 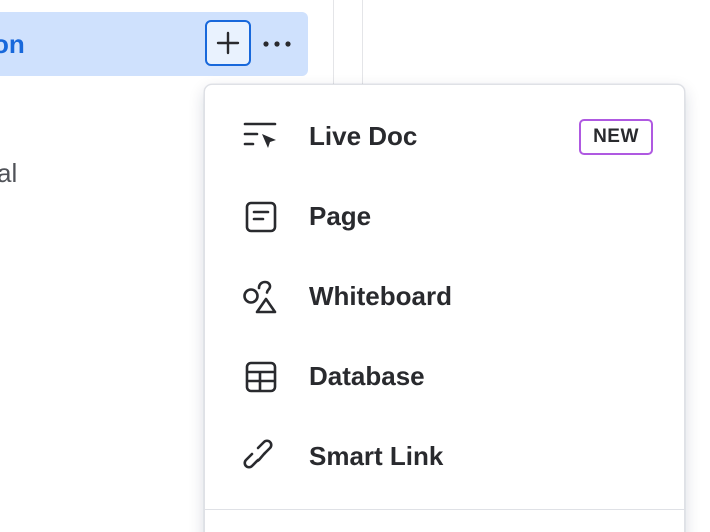 What do you see at coordinates (616, 137) in the screenshot?
I see `new-badge: NEW` at bounding box center [616, 137].